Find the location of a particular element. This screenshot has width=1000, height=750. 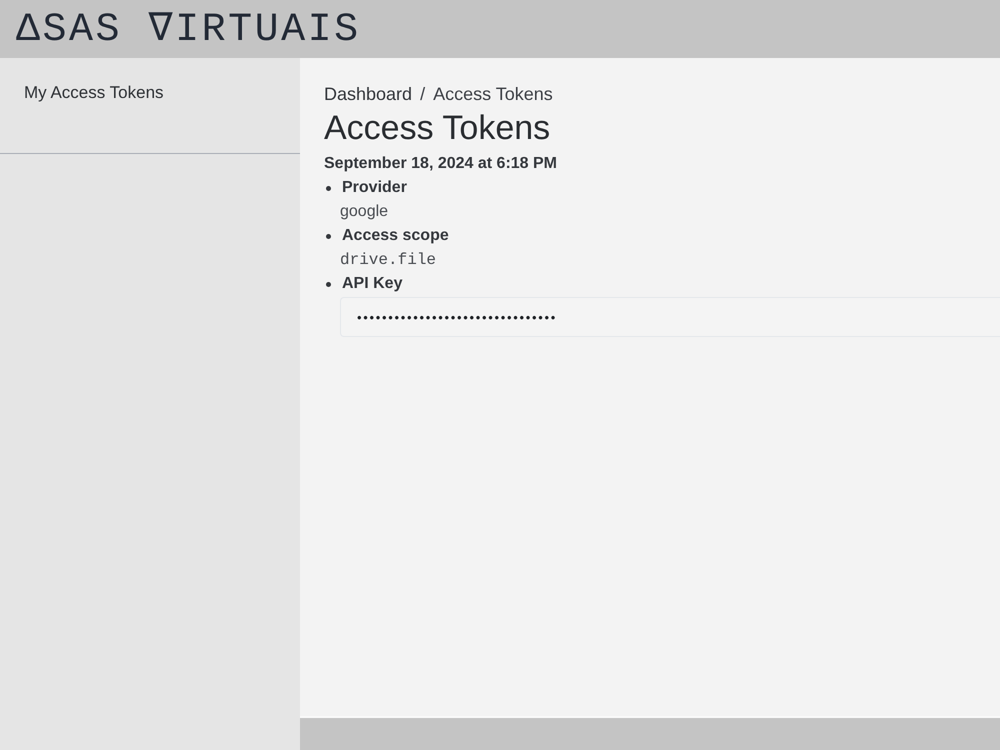

token-date: September 18, 2024 at 6:18 PM is located at coordinates (441, 164).